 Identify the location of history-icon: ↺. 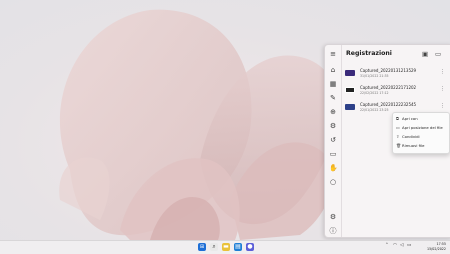
(333, 140).